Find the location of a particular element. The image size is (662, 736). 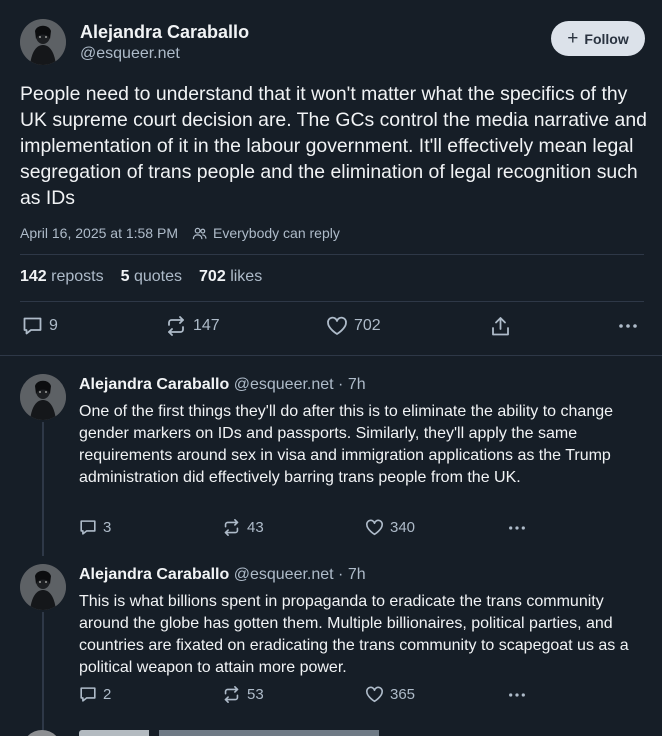

post-stats: 142 reposts 5 quotes 702 likes is located at coordinates (141, 277).